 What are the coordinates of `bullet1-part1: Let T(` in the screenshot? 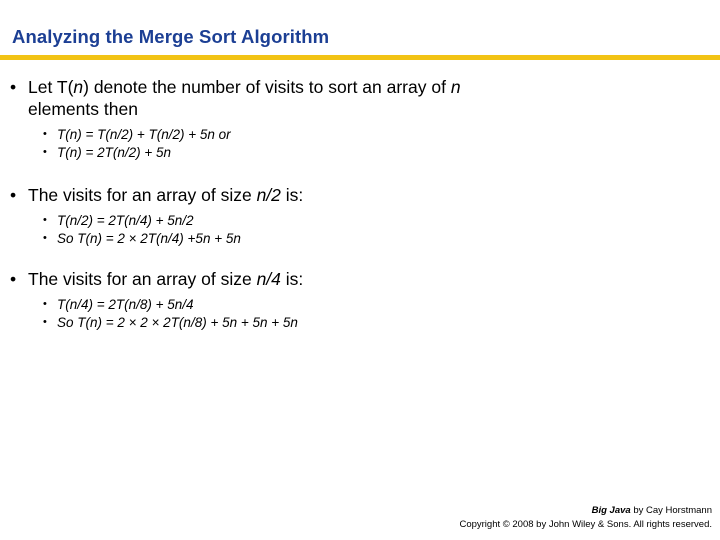 It's located at (51, 87).